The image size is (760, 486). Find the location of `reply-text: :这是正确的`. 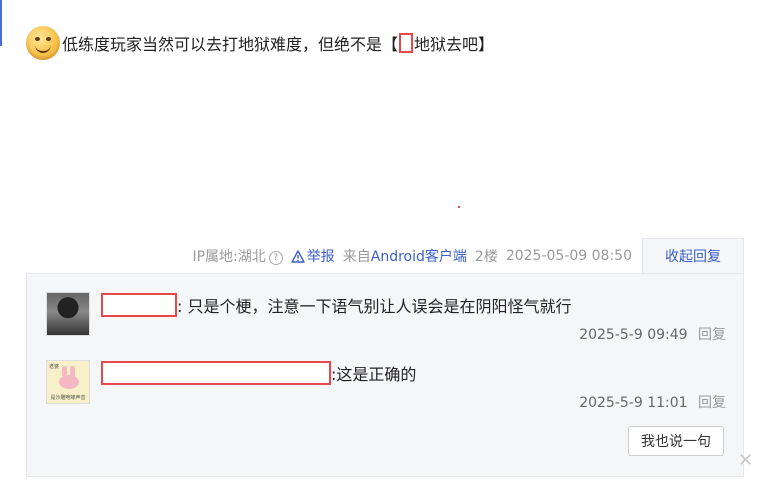

reply-text: :这是正确的 is located at coordinates (374, 374).